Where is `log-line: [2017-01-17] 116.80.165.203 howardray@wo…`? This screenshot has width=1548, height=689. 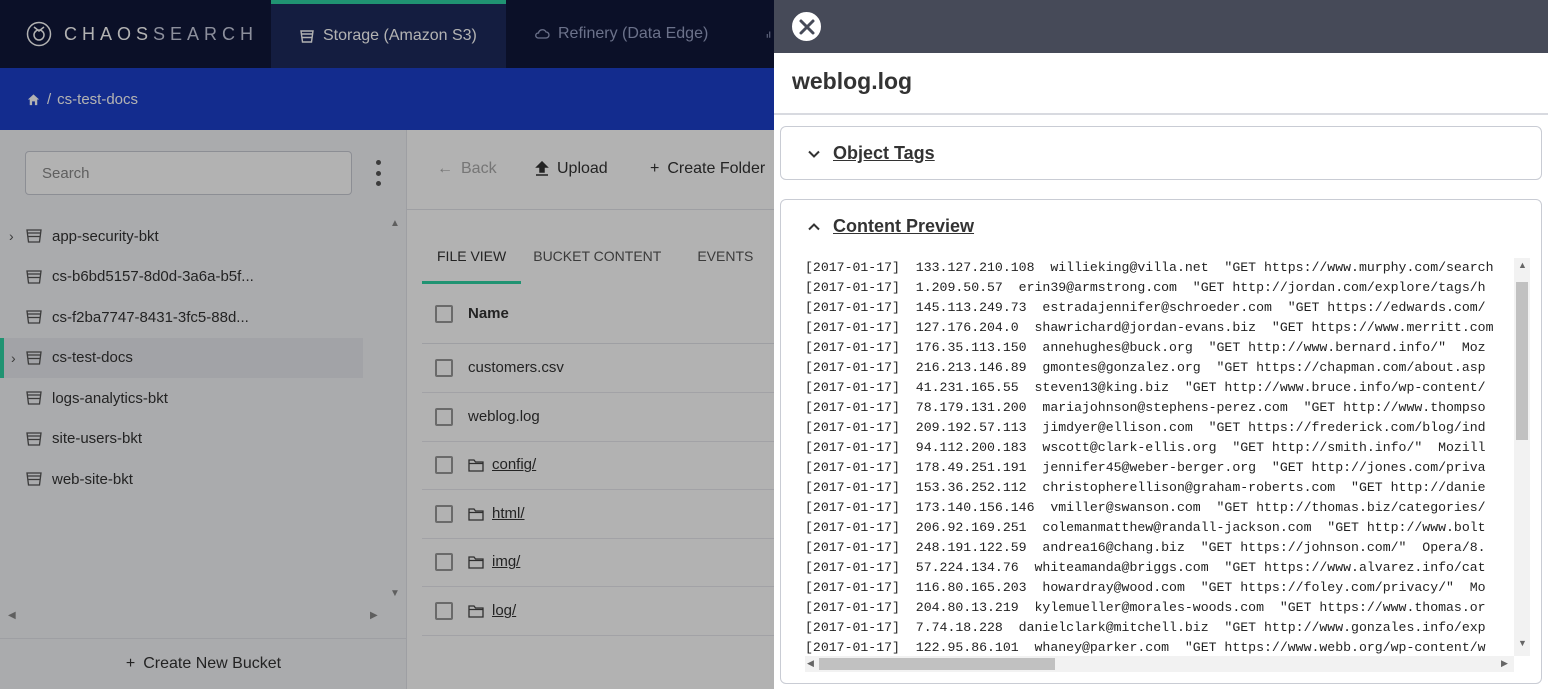 log-line: [2017-01-17] 116.80.165.203 howardray@wo… is located at coordinates (1145, 587).